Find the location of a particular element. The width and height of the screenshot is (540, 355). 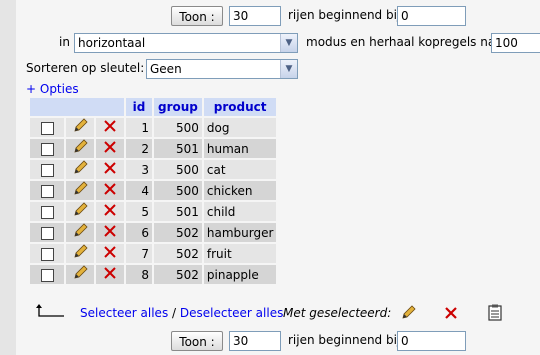

bulk-edit-pencil-icon is located at coordinates (408, 313).